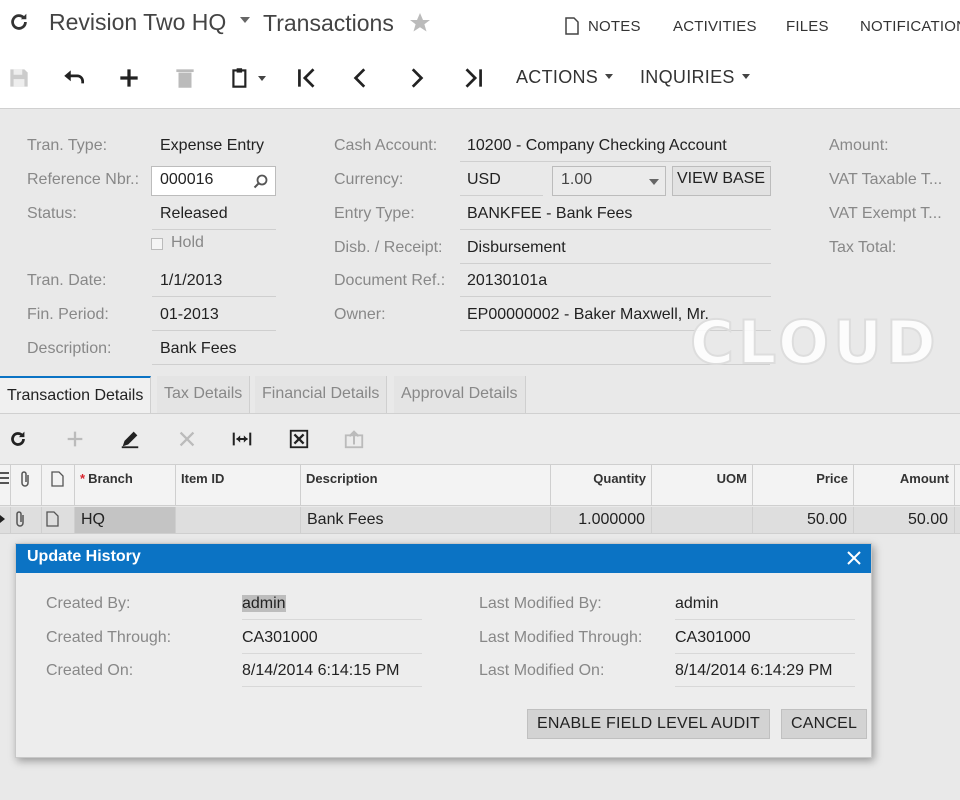  I want to click on undo-icon, so click(74, 78).